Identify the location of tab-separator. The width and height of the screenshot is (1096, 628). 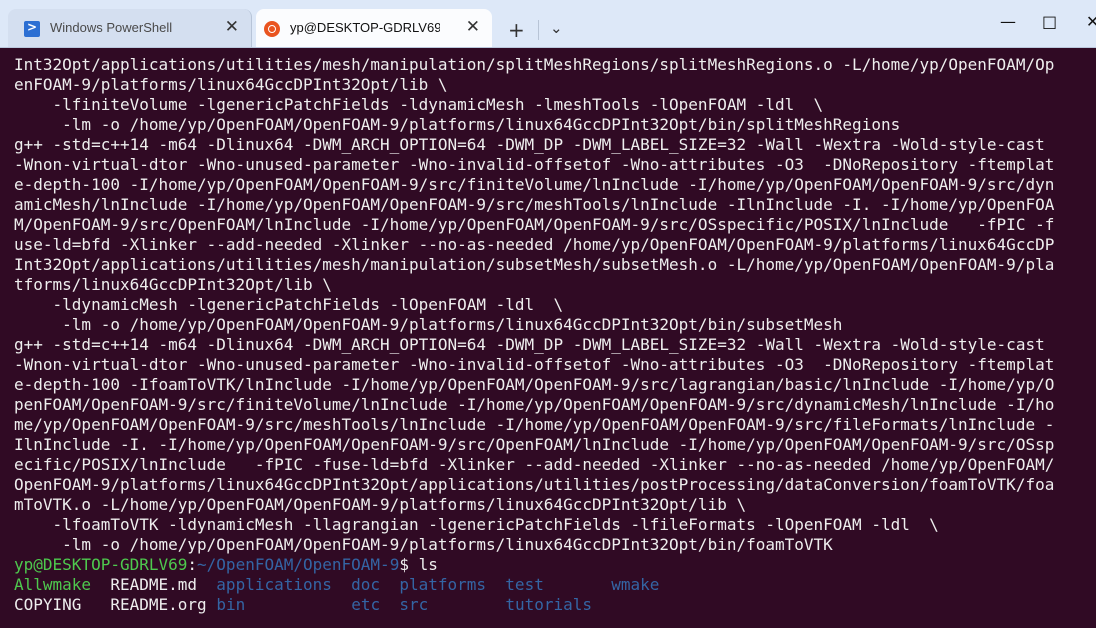
(538, 30).